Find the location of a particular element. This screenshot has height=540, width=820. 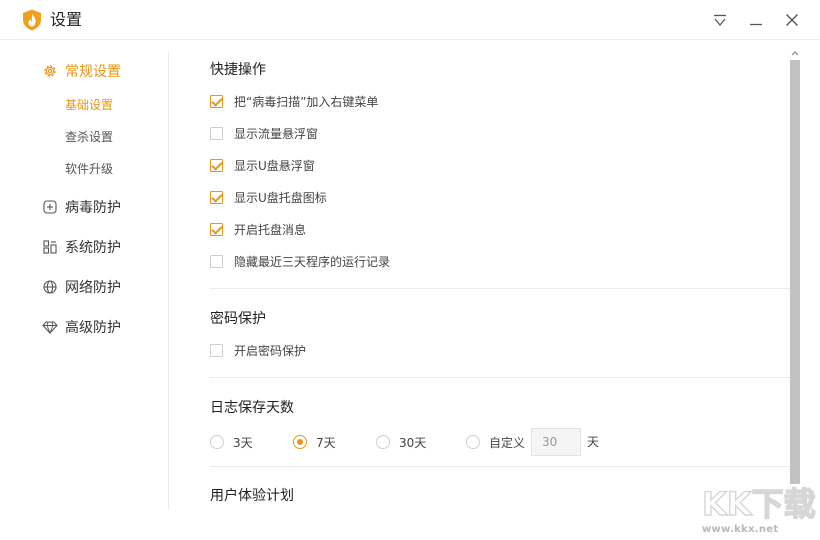

radio-label: 3天 is located at coordinates (243, 442).